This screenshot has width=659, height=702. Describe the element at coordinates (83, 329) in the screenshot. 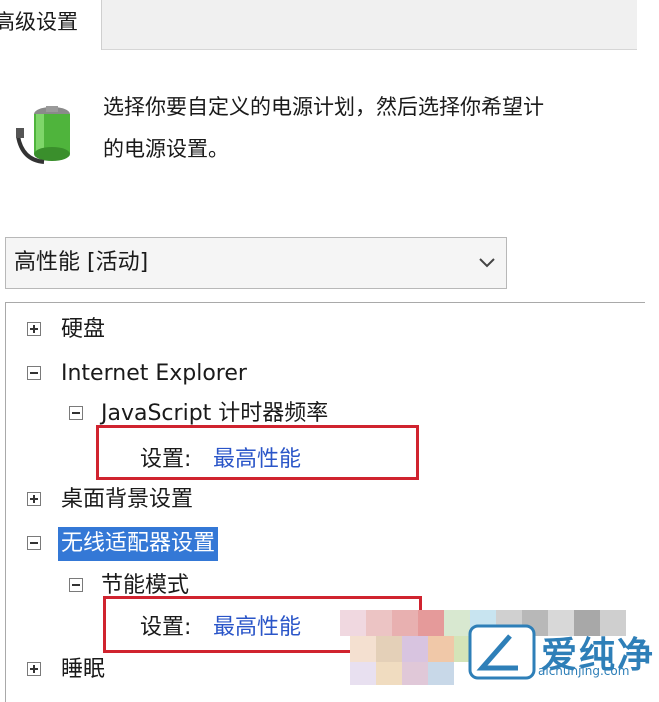

I see `tree-item-label: 硬盘` at that location.